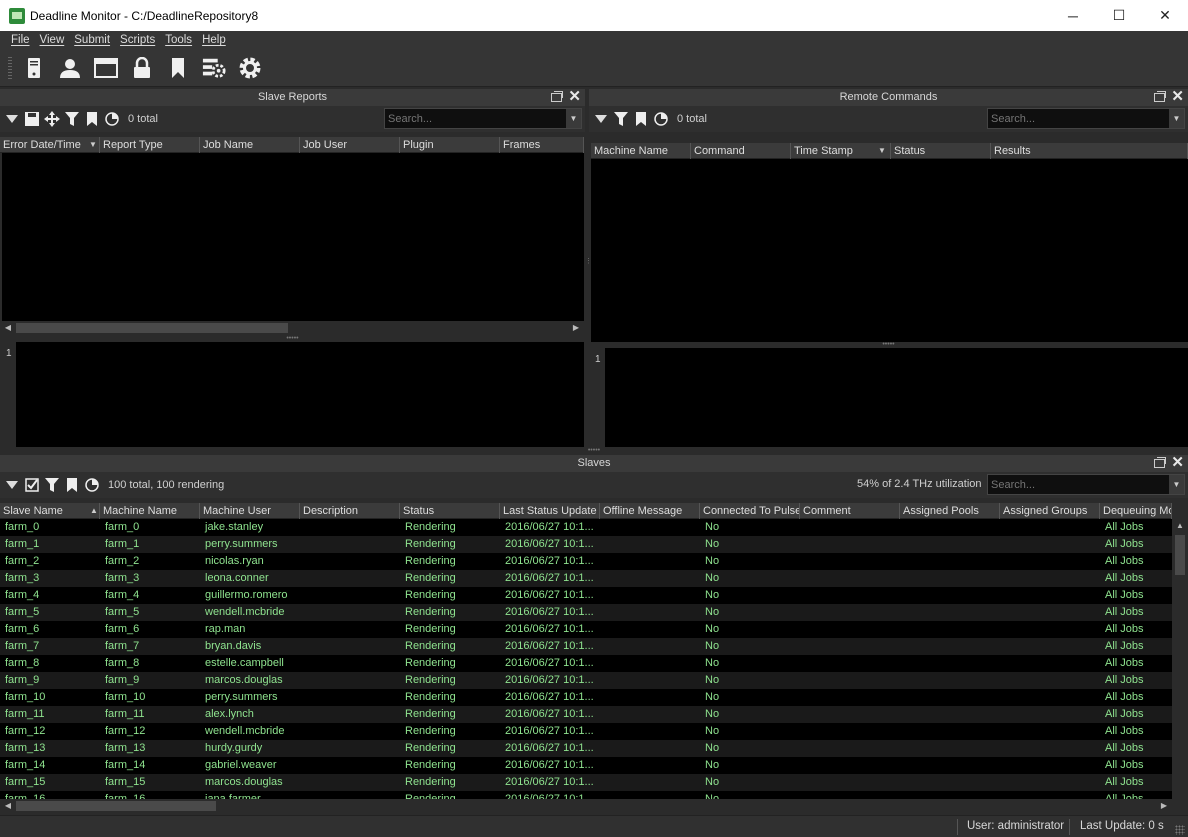 Image resolution: width=1188 pixels, height=837 pixels. Describe the element at coordinates (741, 151) in the screenshot. I see `column-header: Command` at that location.